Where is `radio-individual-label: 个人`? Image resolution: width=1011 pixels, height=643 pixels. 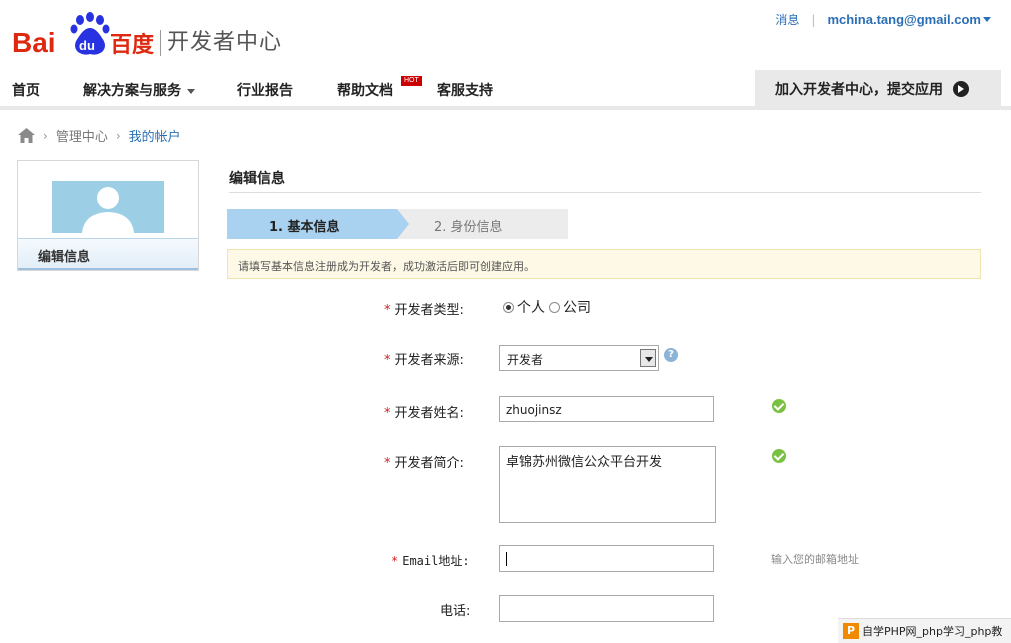
radio-individual-label: 个人 is located at coordinates (531, 307).